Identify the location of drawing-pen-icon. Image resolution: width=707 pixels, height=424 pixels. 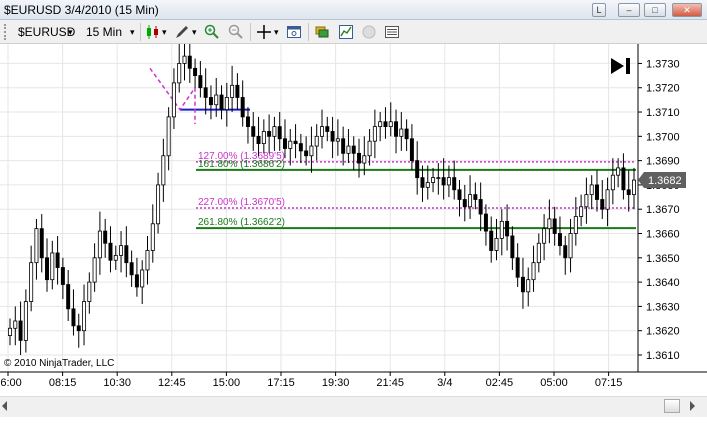
(182, 32).